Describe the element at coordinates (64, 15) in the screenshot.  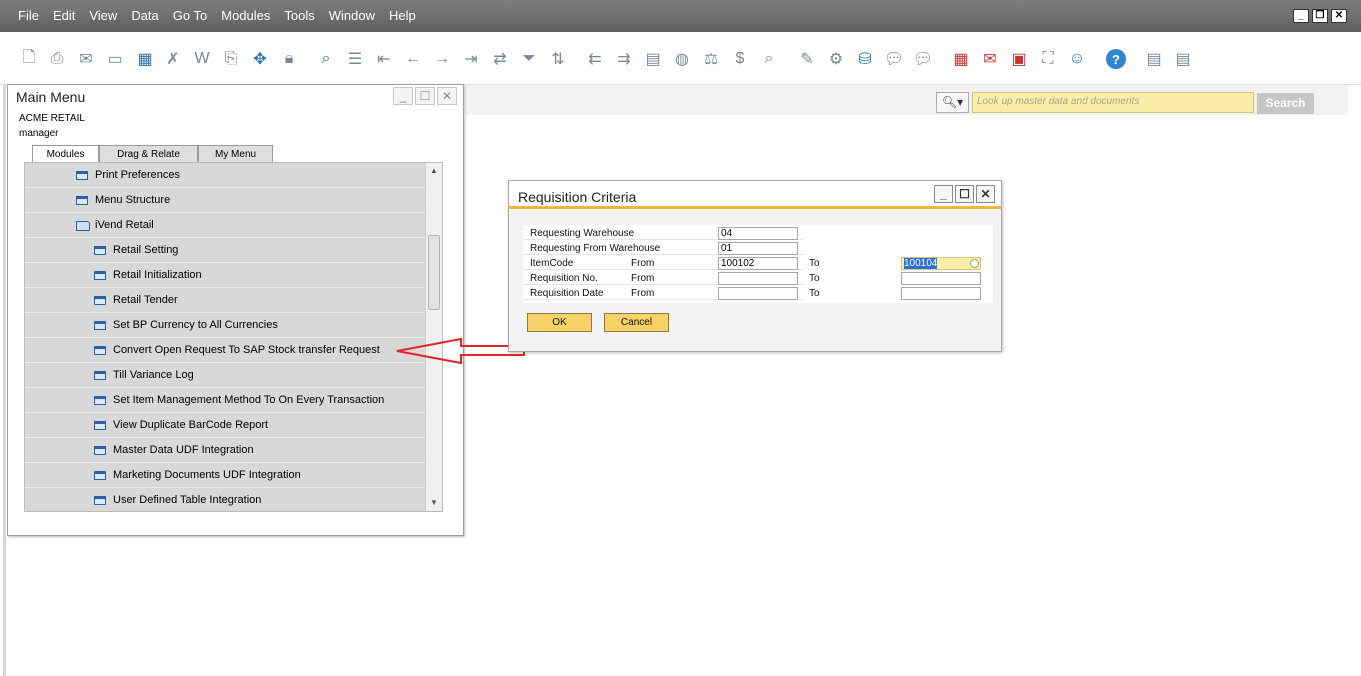
I see `menu-edit: Edit` at that location.